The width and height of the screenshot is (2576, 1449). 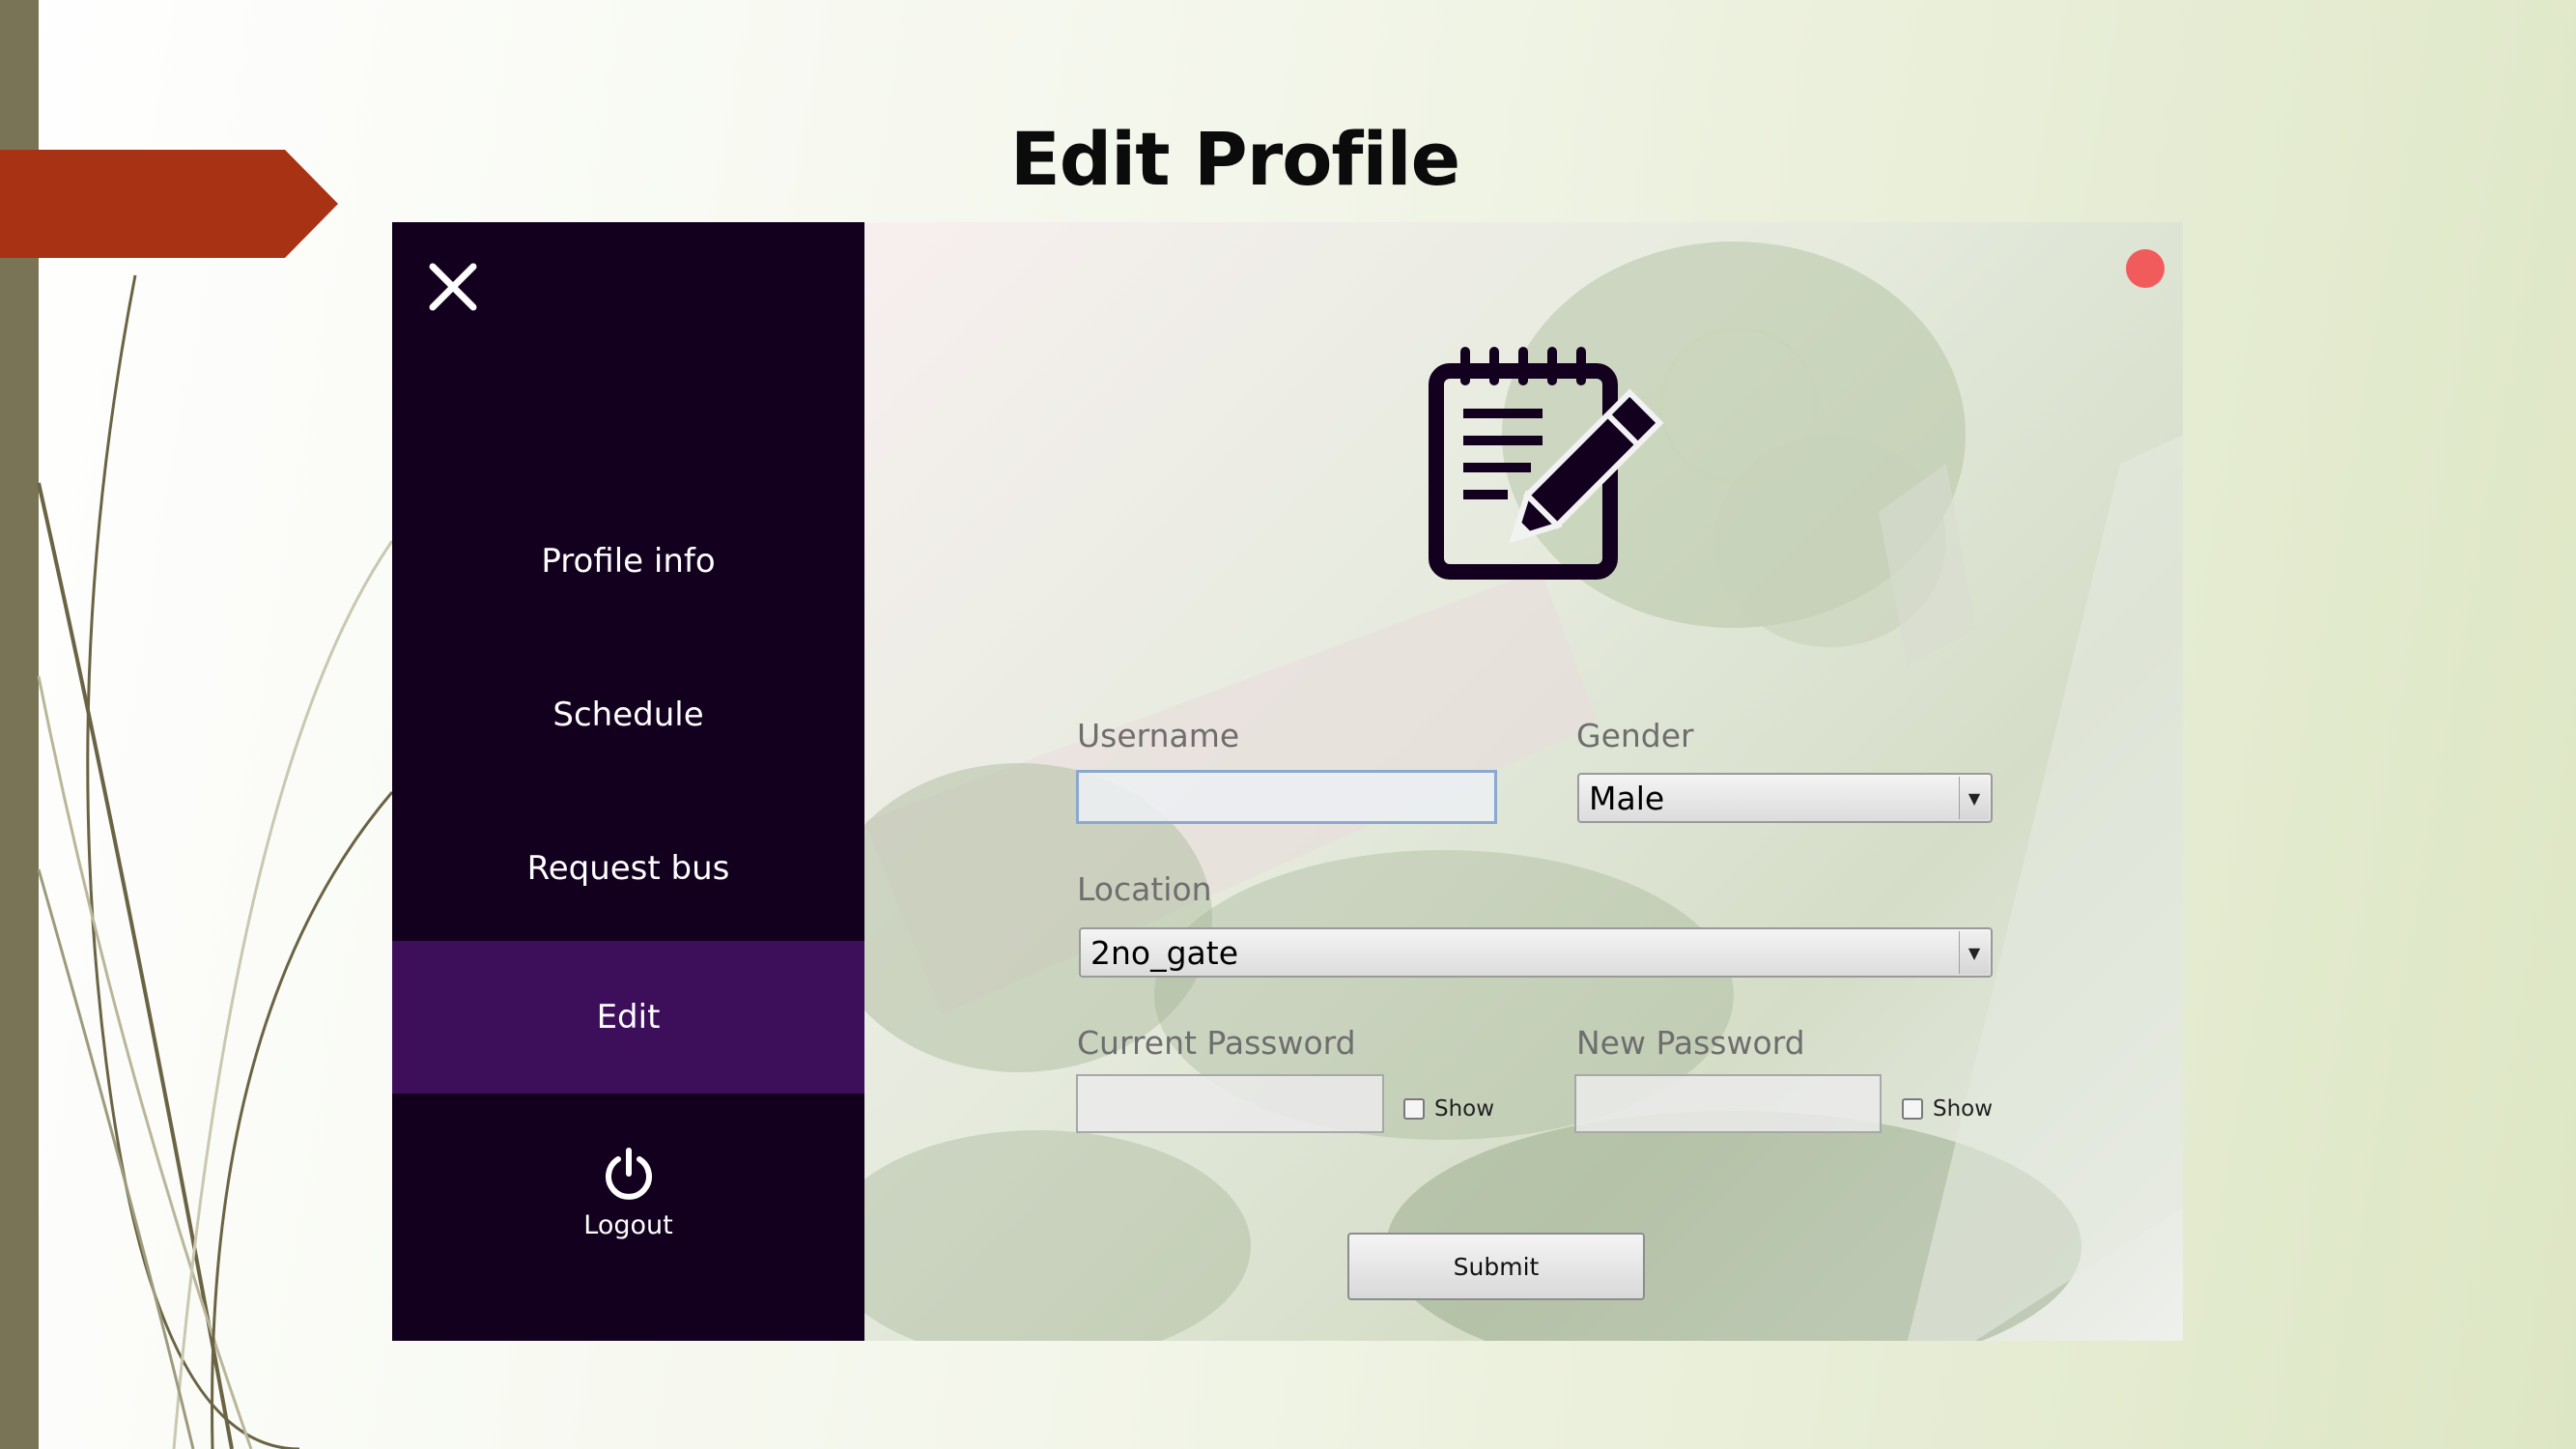 I want to click on show-current-password-checkbox, so click(x=1414, y=1109).